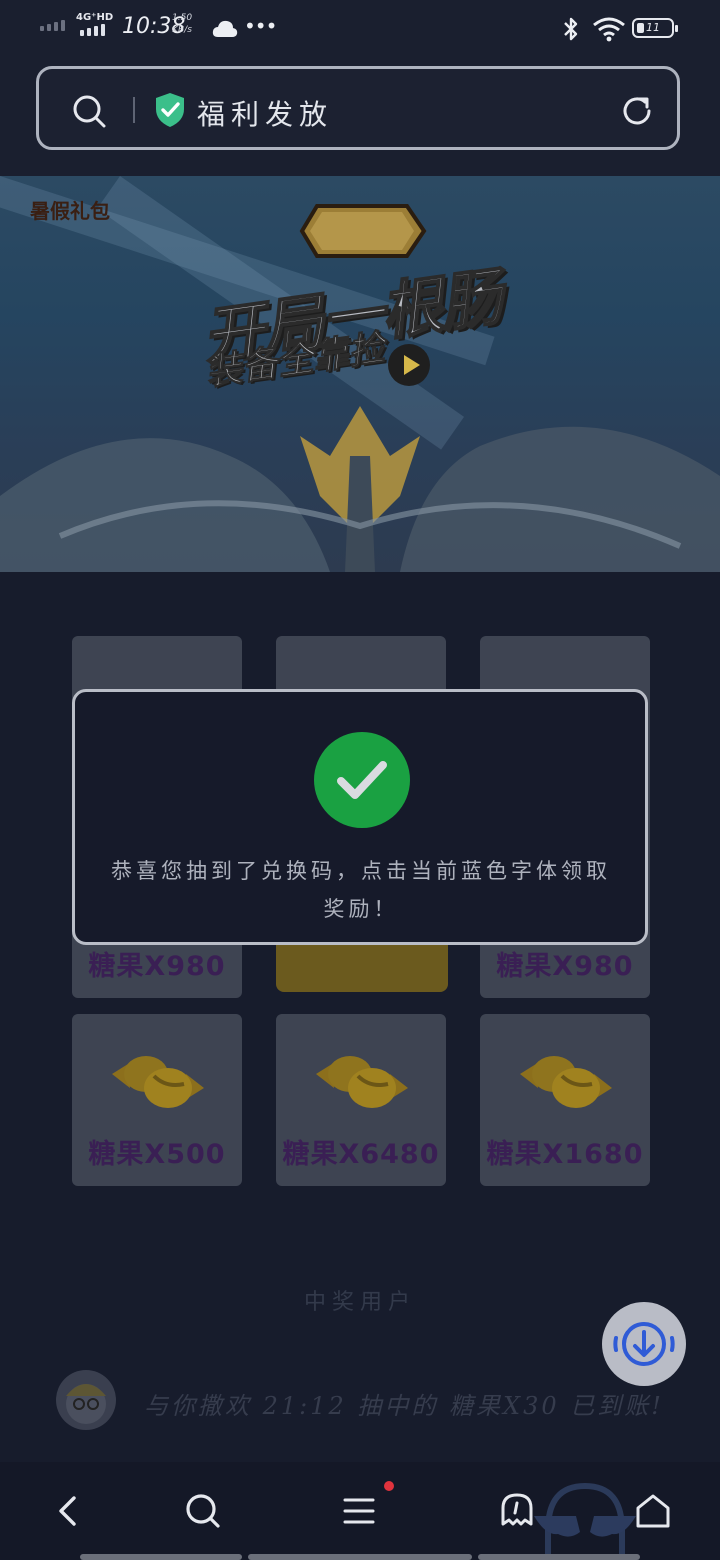 Image resolution: width=720 pixels, height=1560 pixels. Describe the element at coordinates (585, 1520) in the screenshot. I see `mascot-icon` at that location.